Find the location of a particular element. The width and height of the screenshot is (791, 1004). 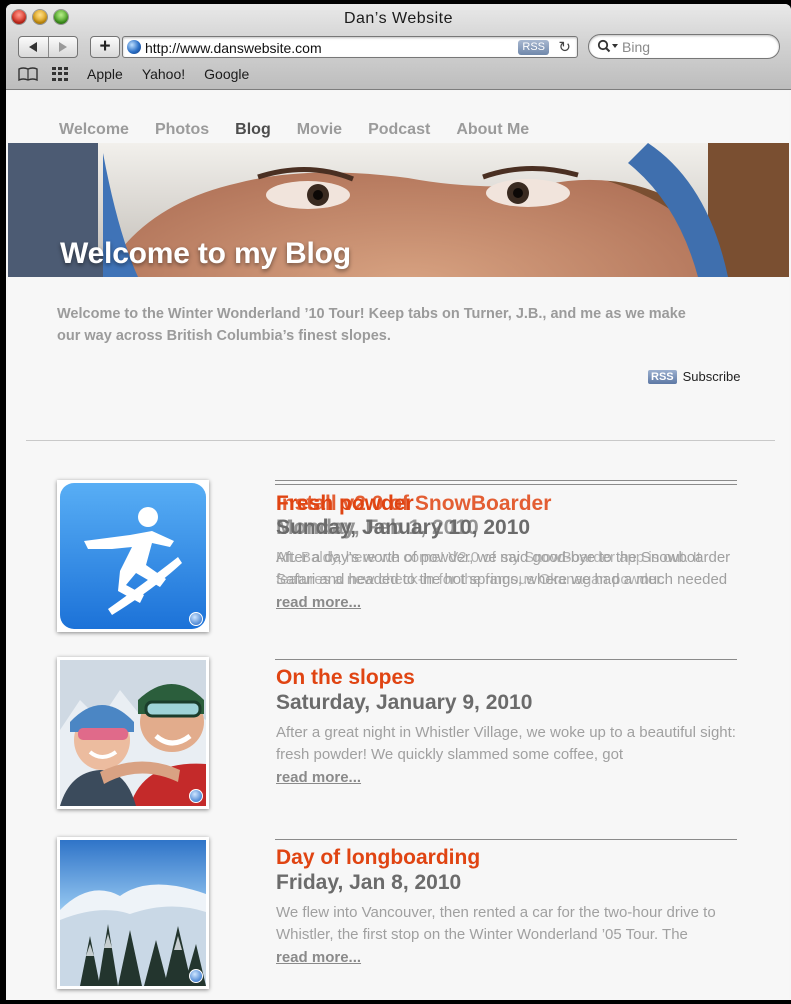

nav-blog: Blog is located at coordinates (253, 130).